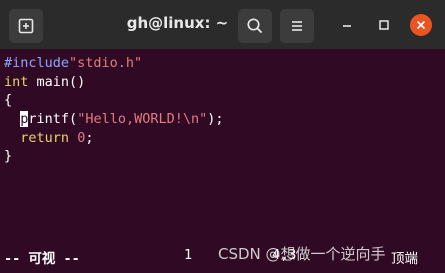 Image resolution: width=445 pixels, height=273 pixels. What do you see at coordinates (114, 138) in the screenshot?
I see `code-line: return 0;` at bounding box center [114, 138].